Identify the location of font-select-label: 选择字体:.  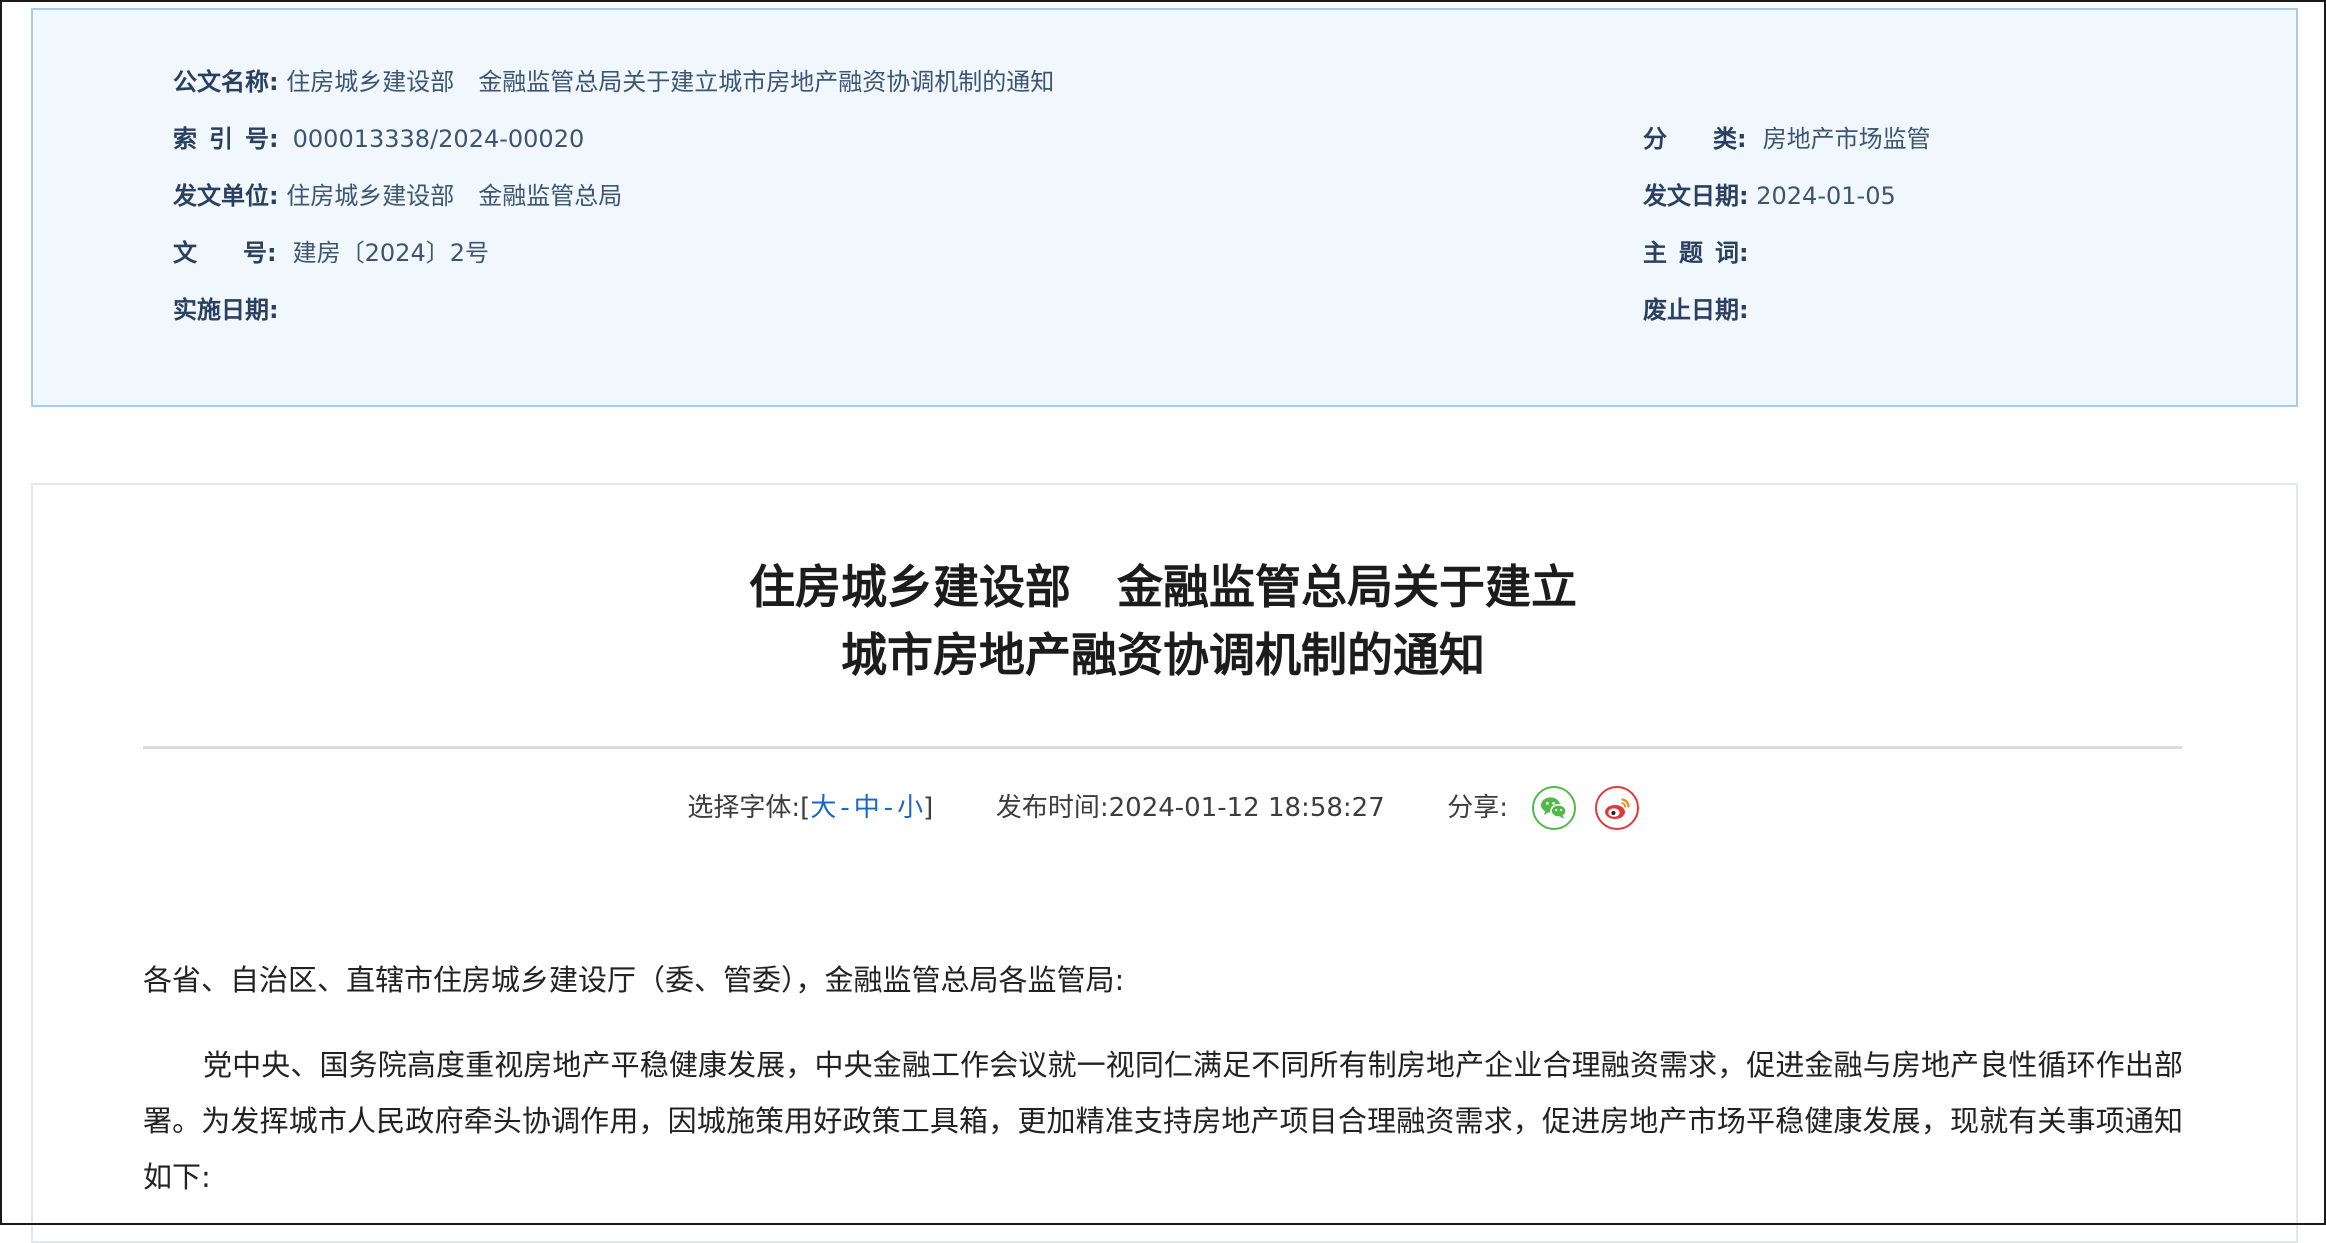
(744, 807).